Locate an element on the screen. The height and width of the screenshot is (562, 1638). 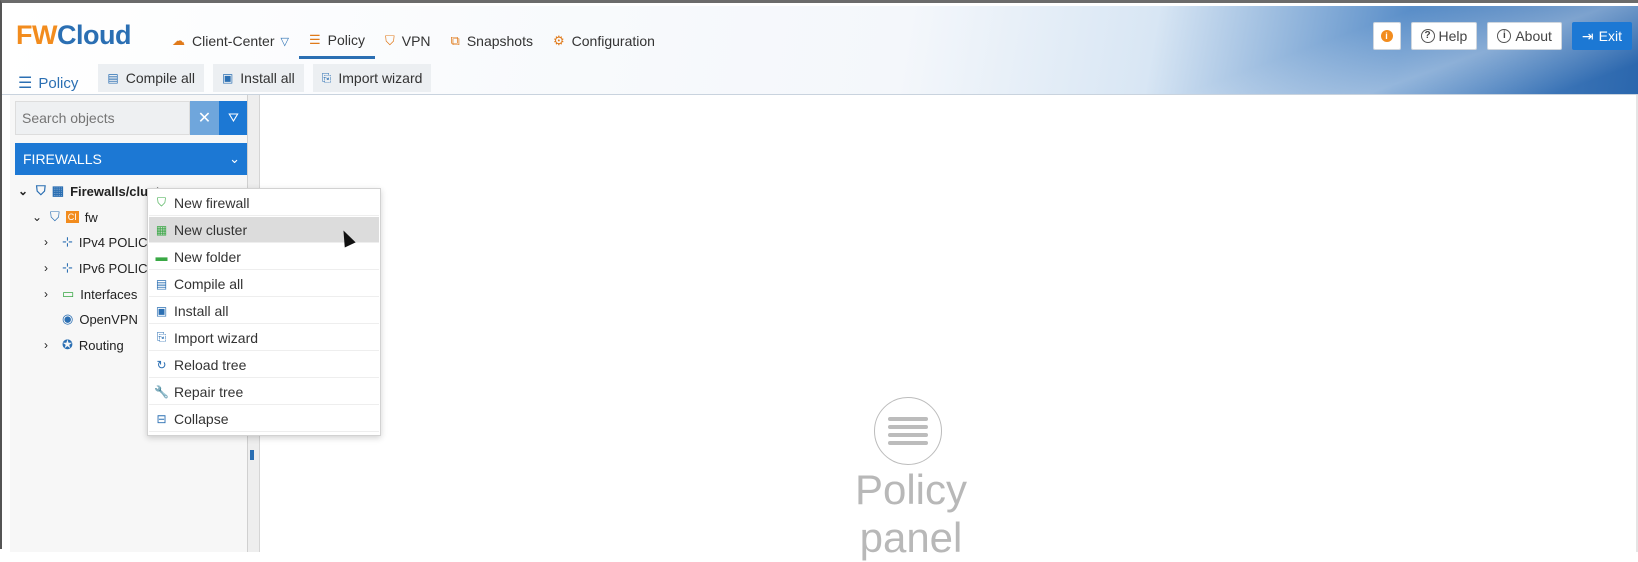
exit-icon: ⇥ is located at coordinates (1587, 35).